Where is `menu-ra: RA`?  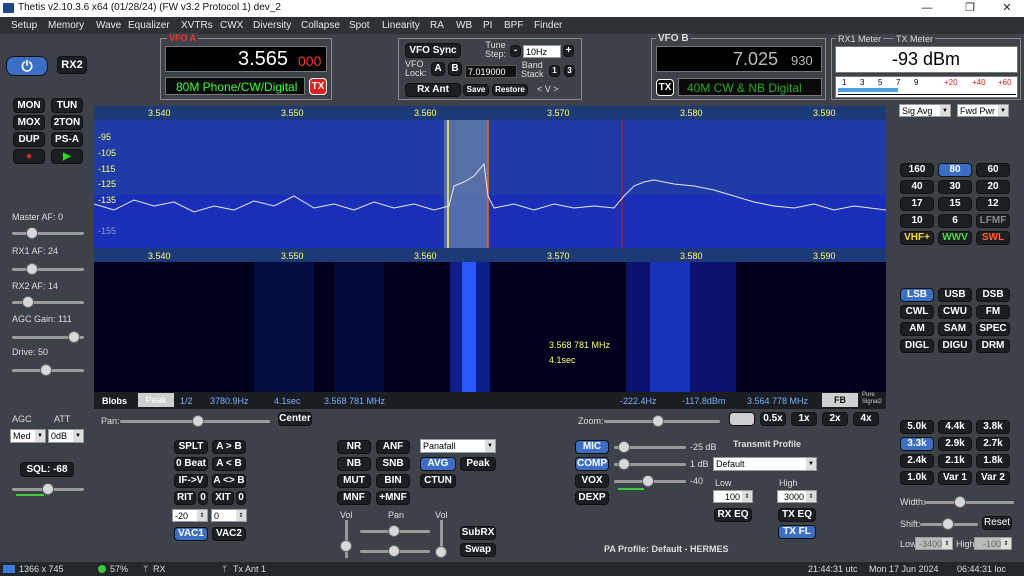
menu-ra: RA is located at coordinates (437, 25).